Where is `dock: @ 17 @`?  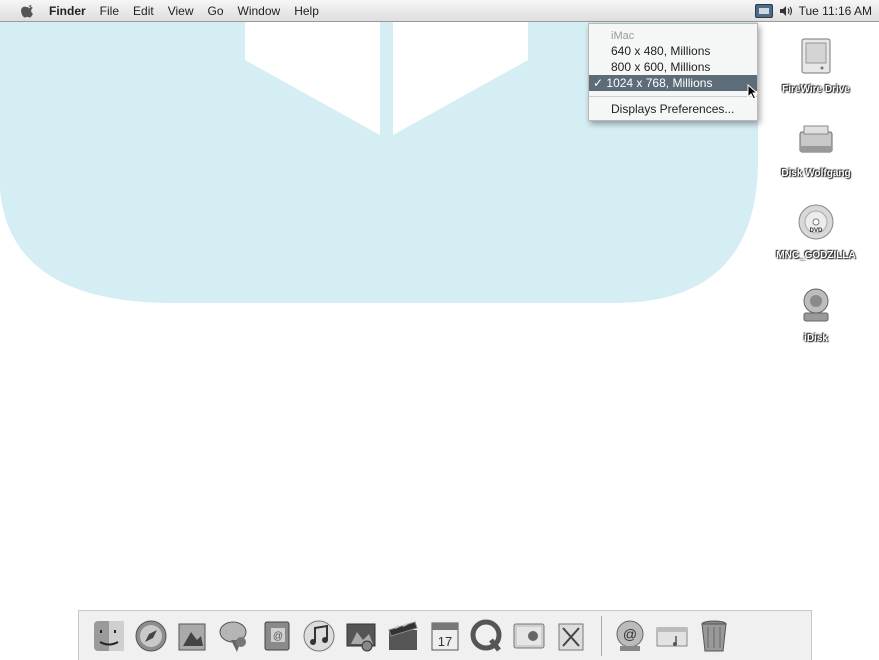
dock: @ 17 @ is located at coordinates (445, 635).